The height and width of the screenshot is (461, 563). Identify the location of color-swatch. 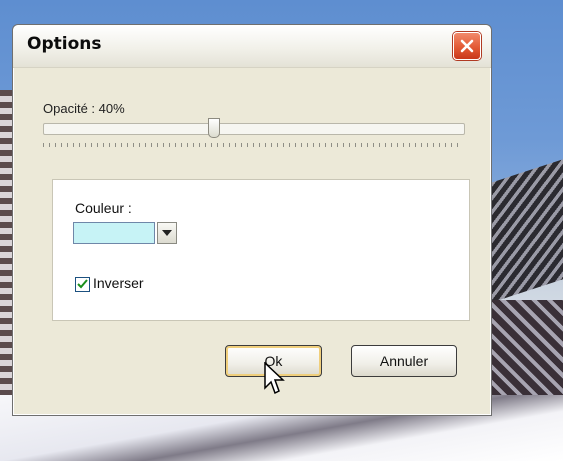
(114, 233).